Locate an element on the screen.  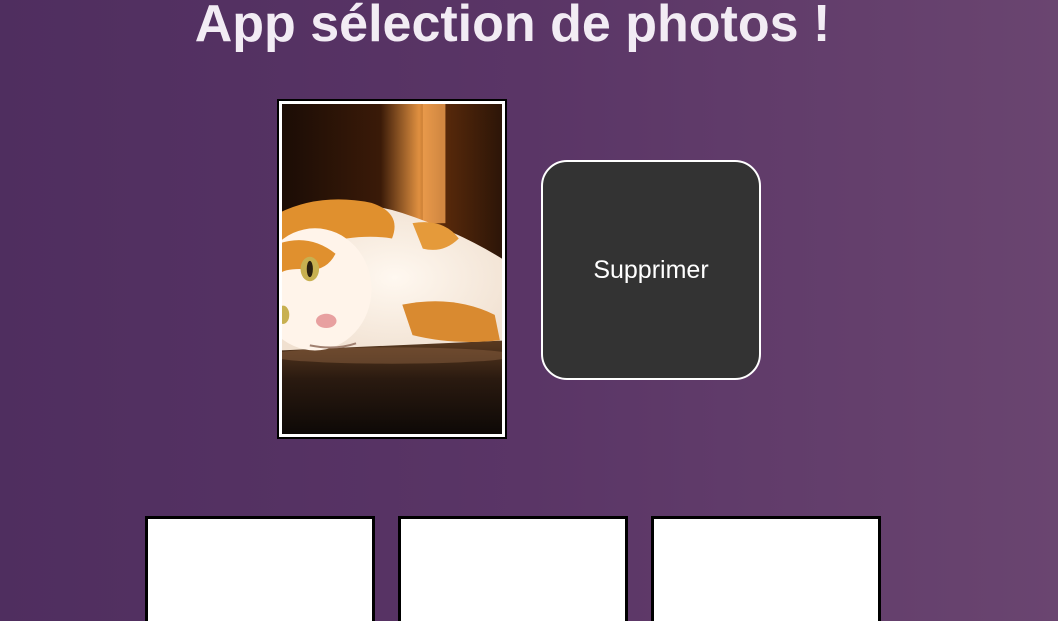
cat-photo-image is located at coordinates (392, 269).